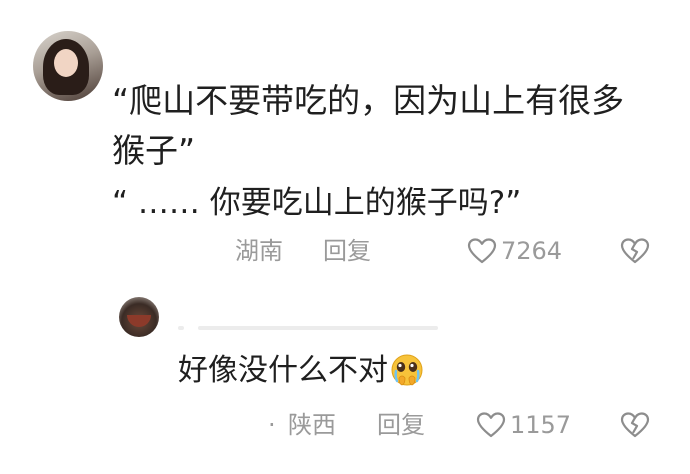 The width and height of the screenshot is (690, 474). I want to click on reply-username-faint-line, so click(318, 328).